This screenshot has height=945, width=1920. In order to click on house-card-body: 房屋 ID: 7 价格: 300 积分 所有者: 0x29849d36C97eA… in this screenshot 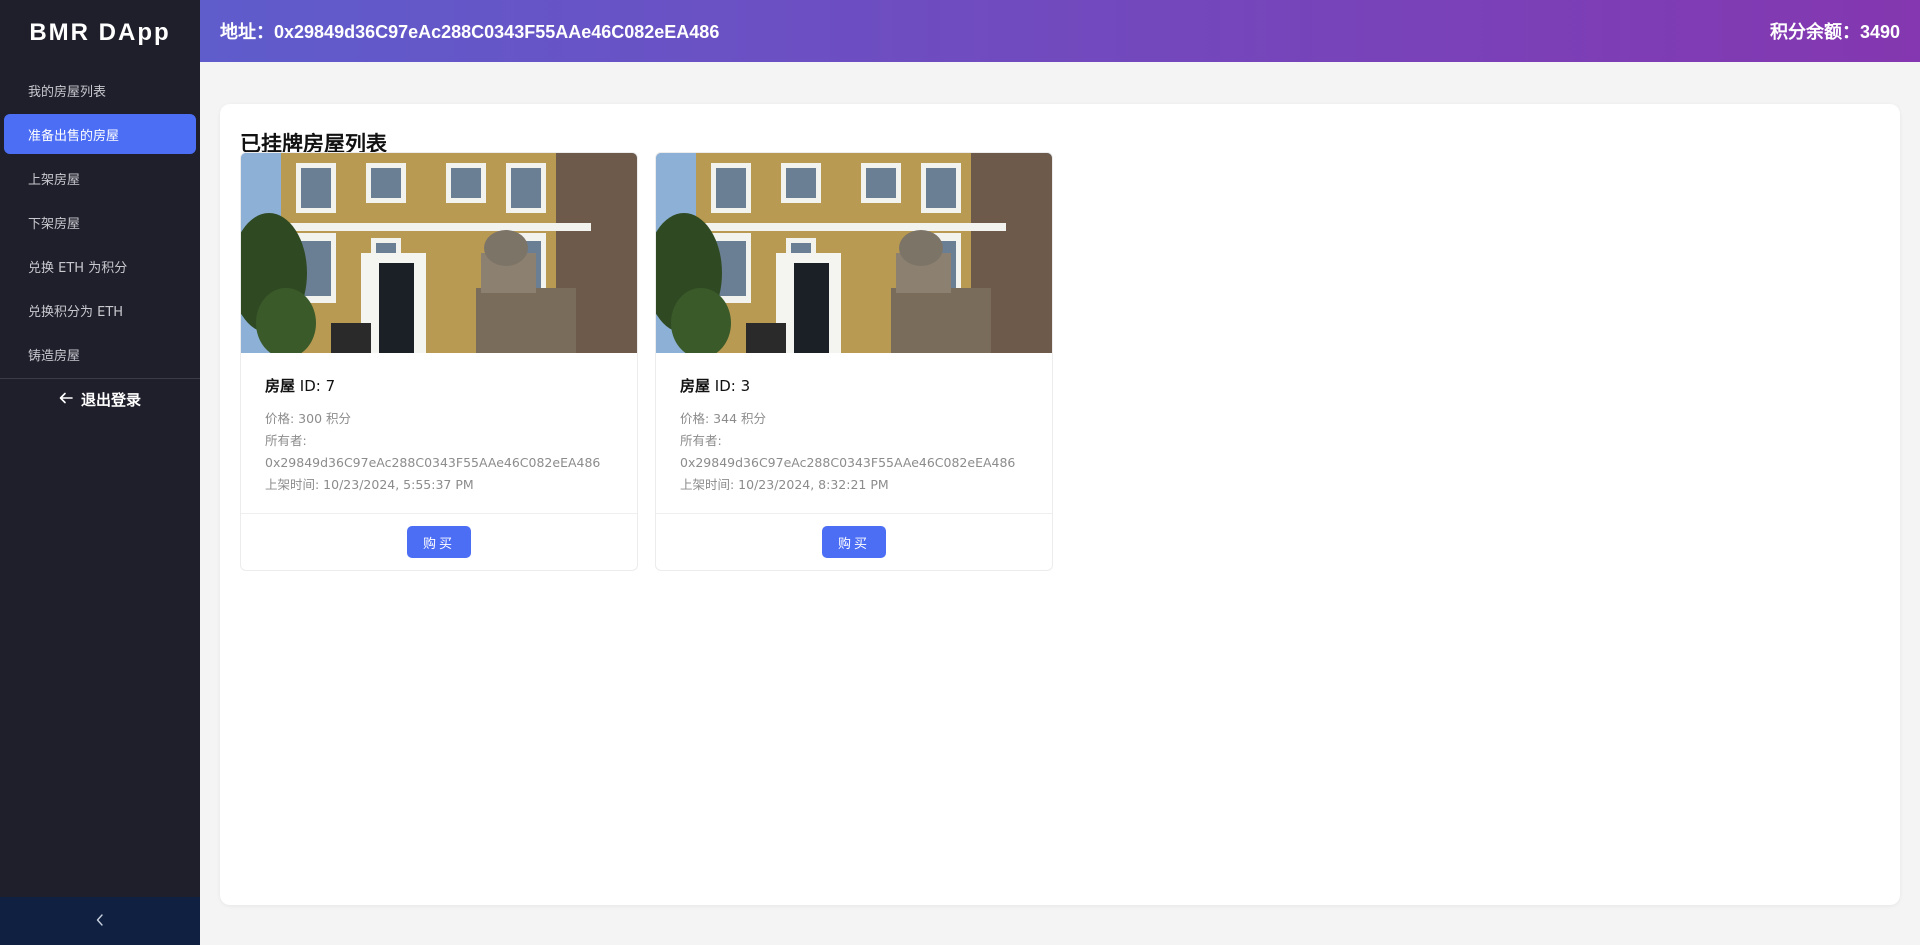, I will do `click(439, 424)`.